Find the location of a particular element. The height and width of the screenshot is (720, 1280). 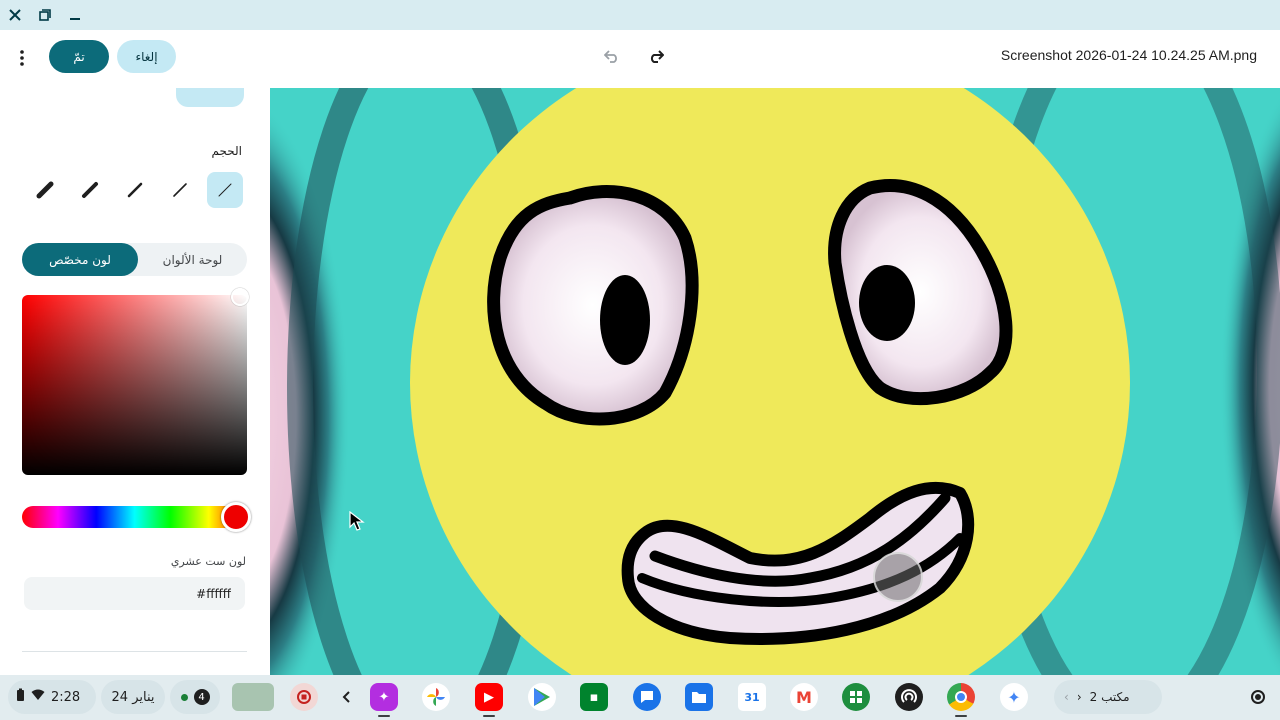

mouse-cursor-icon is located at coordinates (357, 522).